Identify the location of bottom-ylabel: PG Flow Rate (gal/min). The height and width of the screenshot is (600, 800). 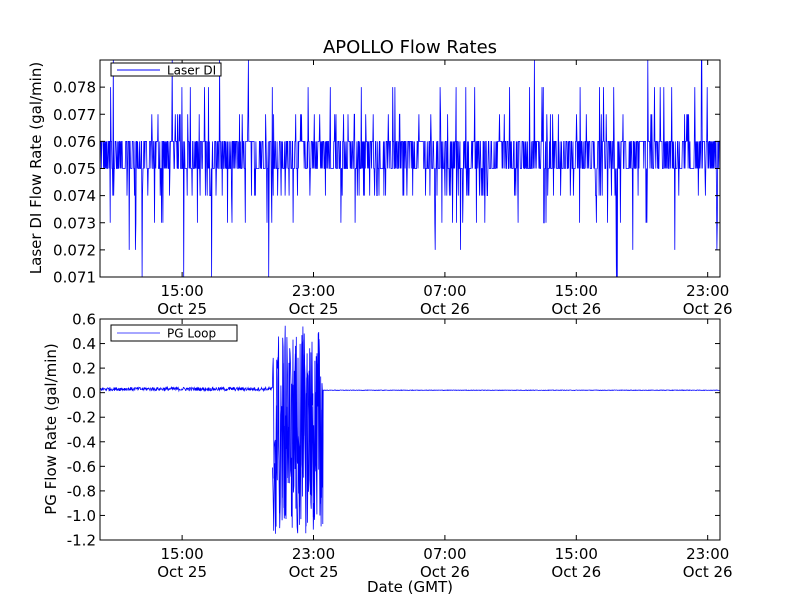
(51, 429).